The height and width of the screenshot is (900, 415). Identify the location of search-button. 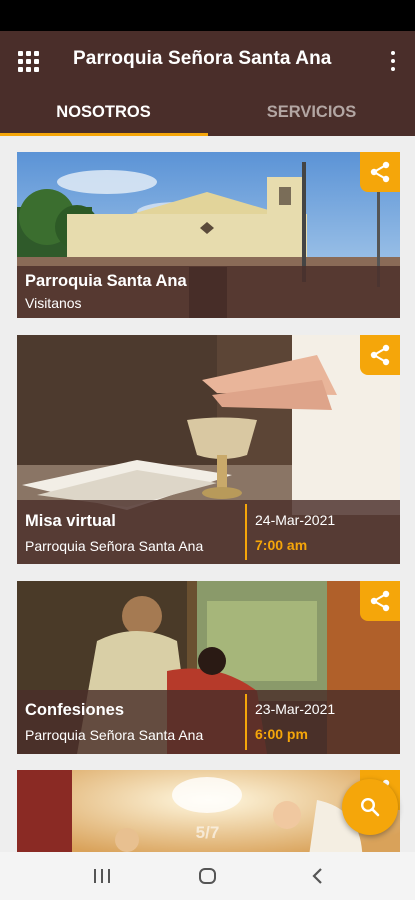
(370, 807).